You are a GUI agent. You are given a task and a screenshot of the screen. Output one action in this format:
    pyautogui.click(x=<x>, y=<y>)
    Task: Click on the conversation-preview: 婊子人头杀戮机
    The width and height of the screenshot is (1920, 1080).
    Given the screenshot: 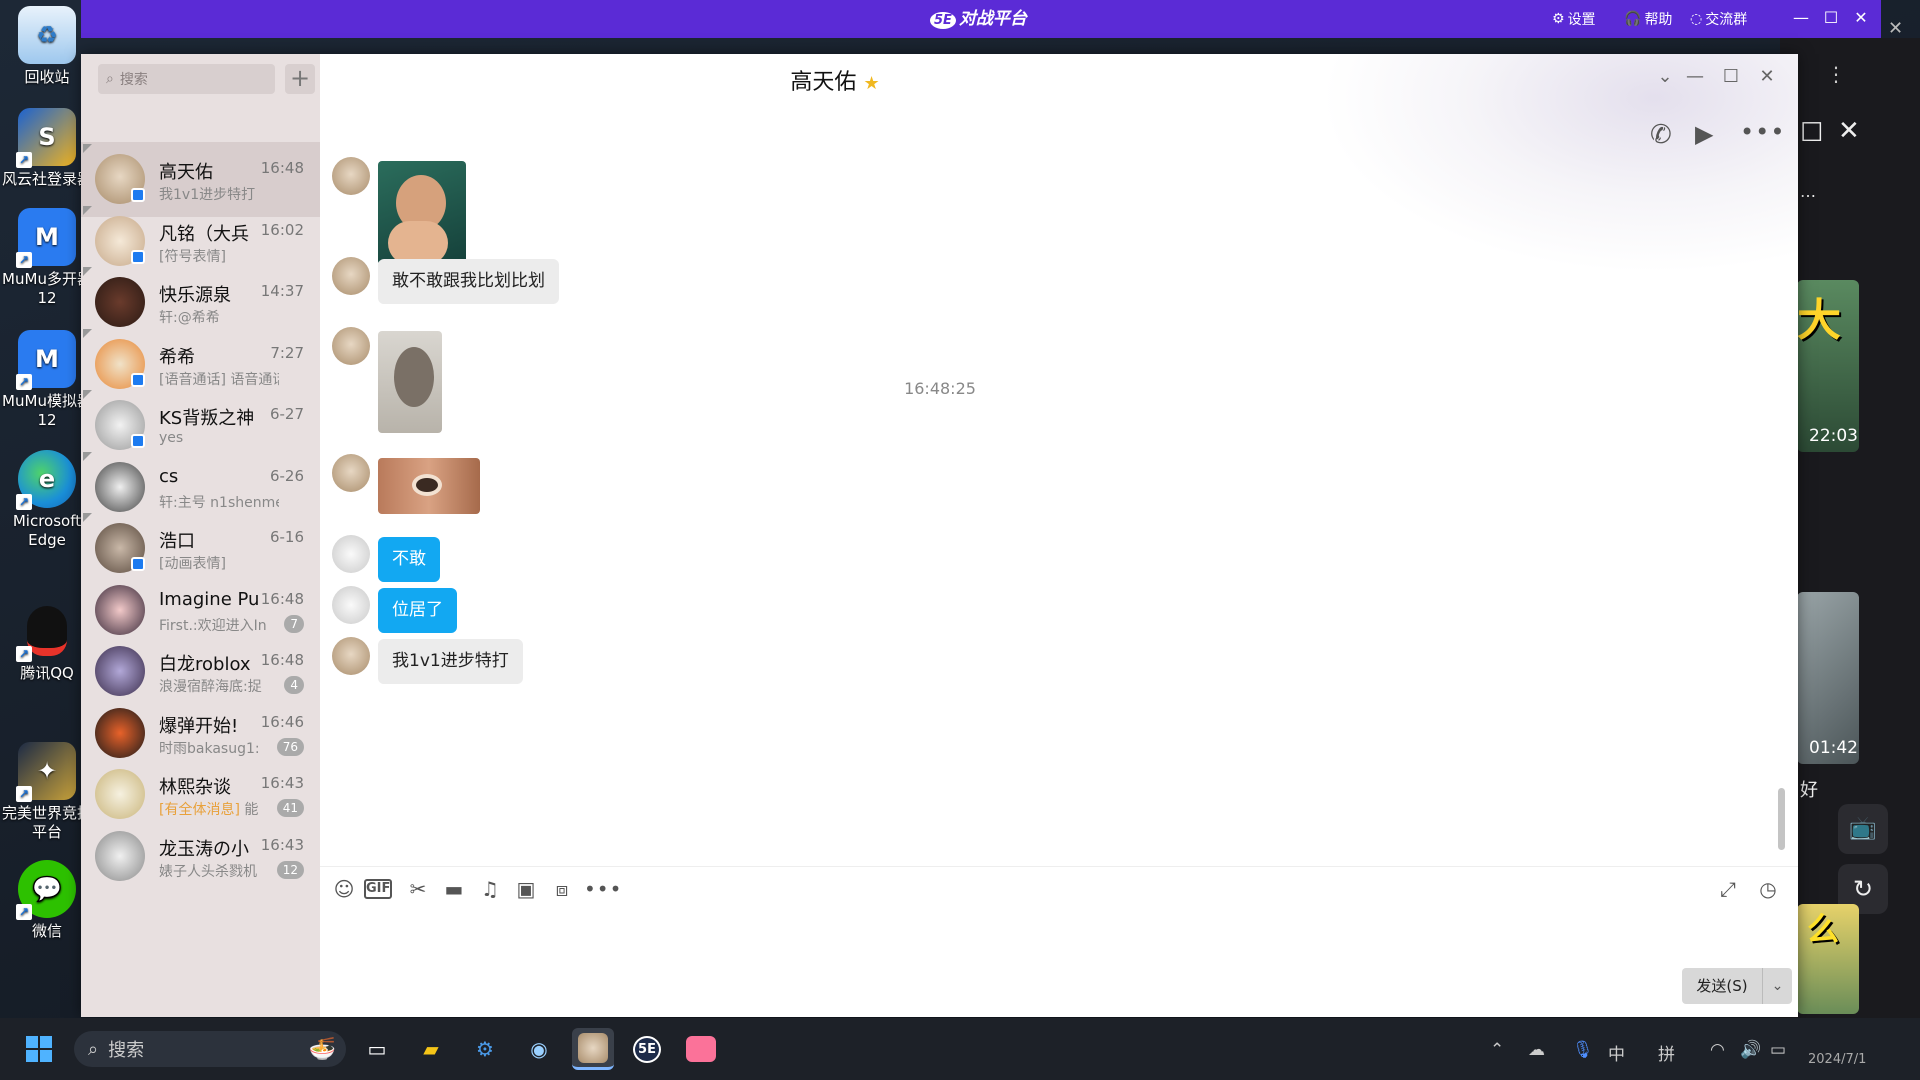 What is the action you would take?
    pyautogui.click(x=208, y=871)
    